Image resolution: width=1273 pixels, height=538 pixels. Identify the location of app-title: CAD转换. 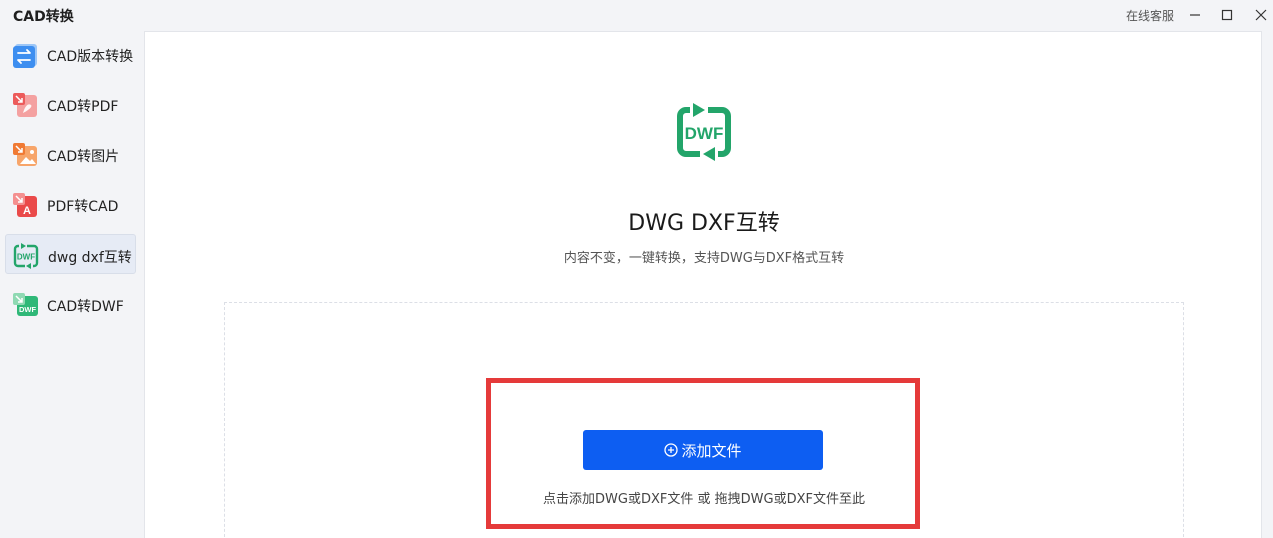
(43, 17).